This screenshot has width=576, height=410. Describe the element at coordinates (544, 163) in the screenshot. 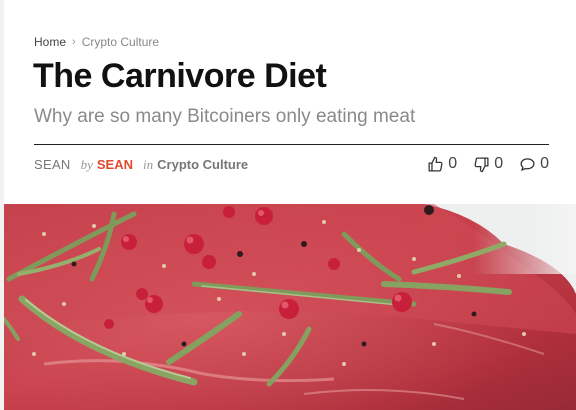

I see `comment-count: 0` at that location.